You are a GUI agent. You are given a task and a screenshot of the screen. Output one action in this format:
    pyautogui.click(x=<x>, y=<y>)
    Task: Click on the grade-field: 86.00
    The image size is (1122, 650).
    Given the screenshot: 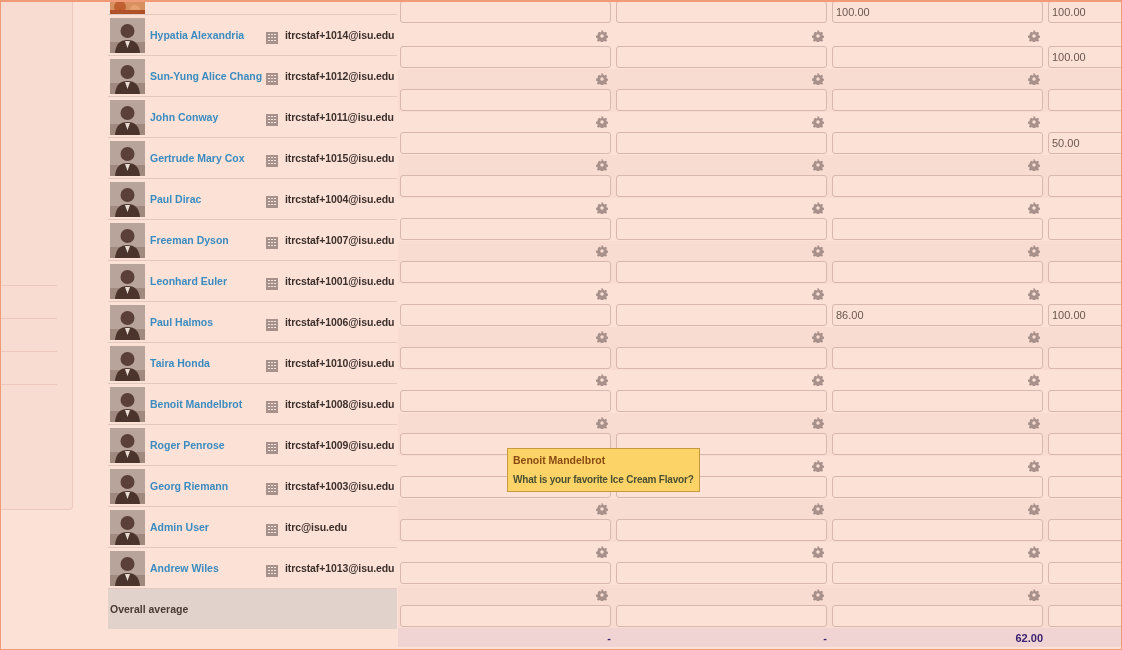 What is the action you would take?
    pyautogui.click(x=937, y=315)
    